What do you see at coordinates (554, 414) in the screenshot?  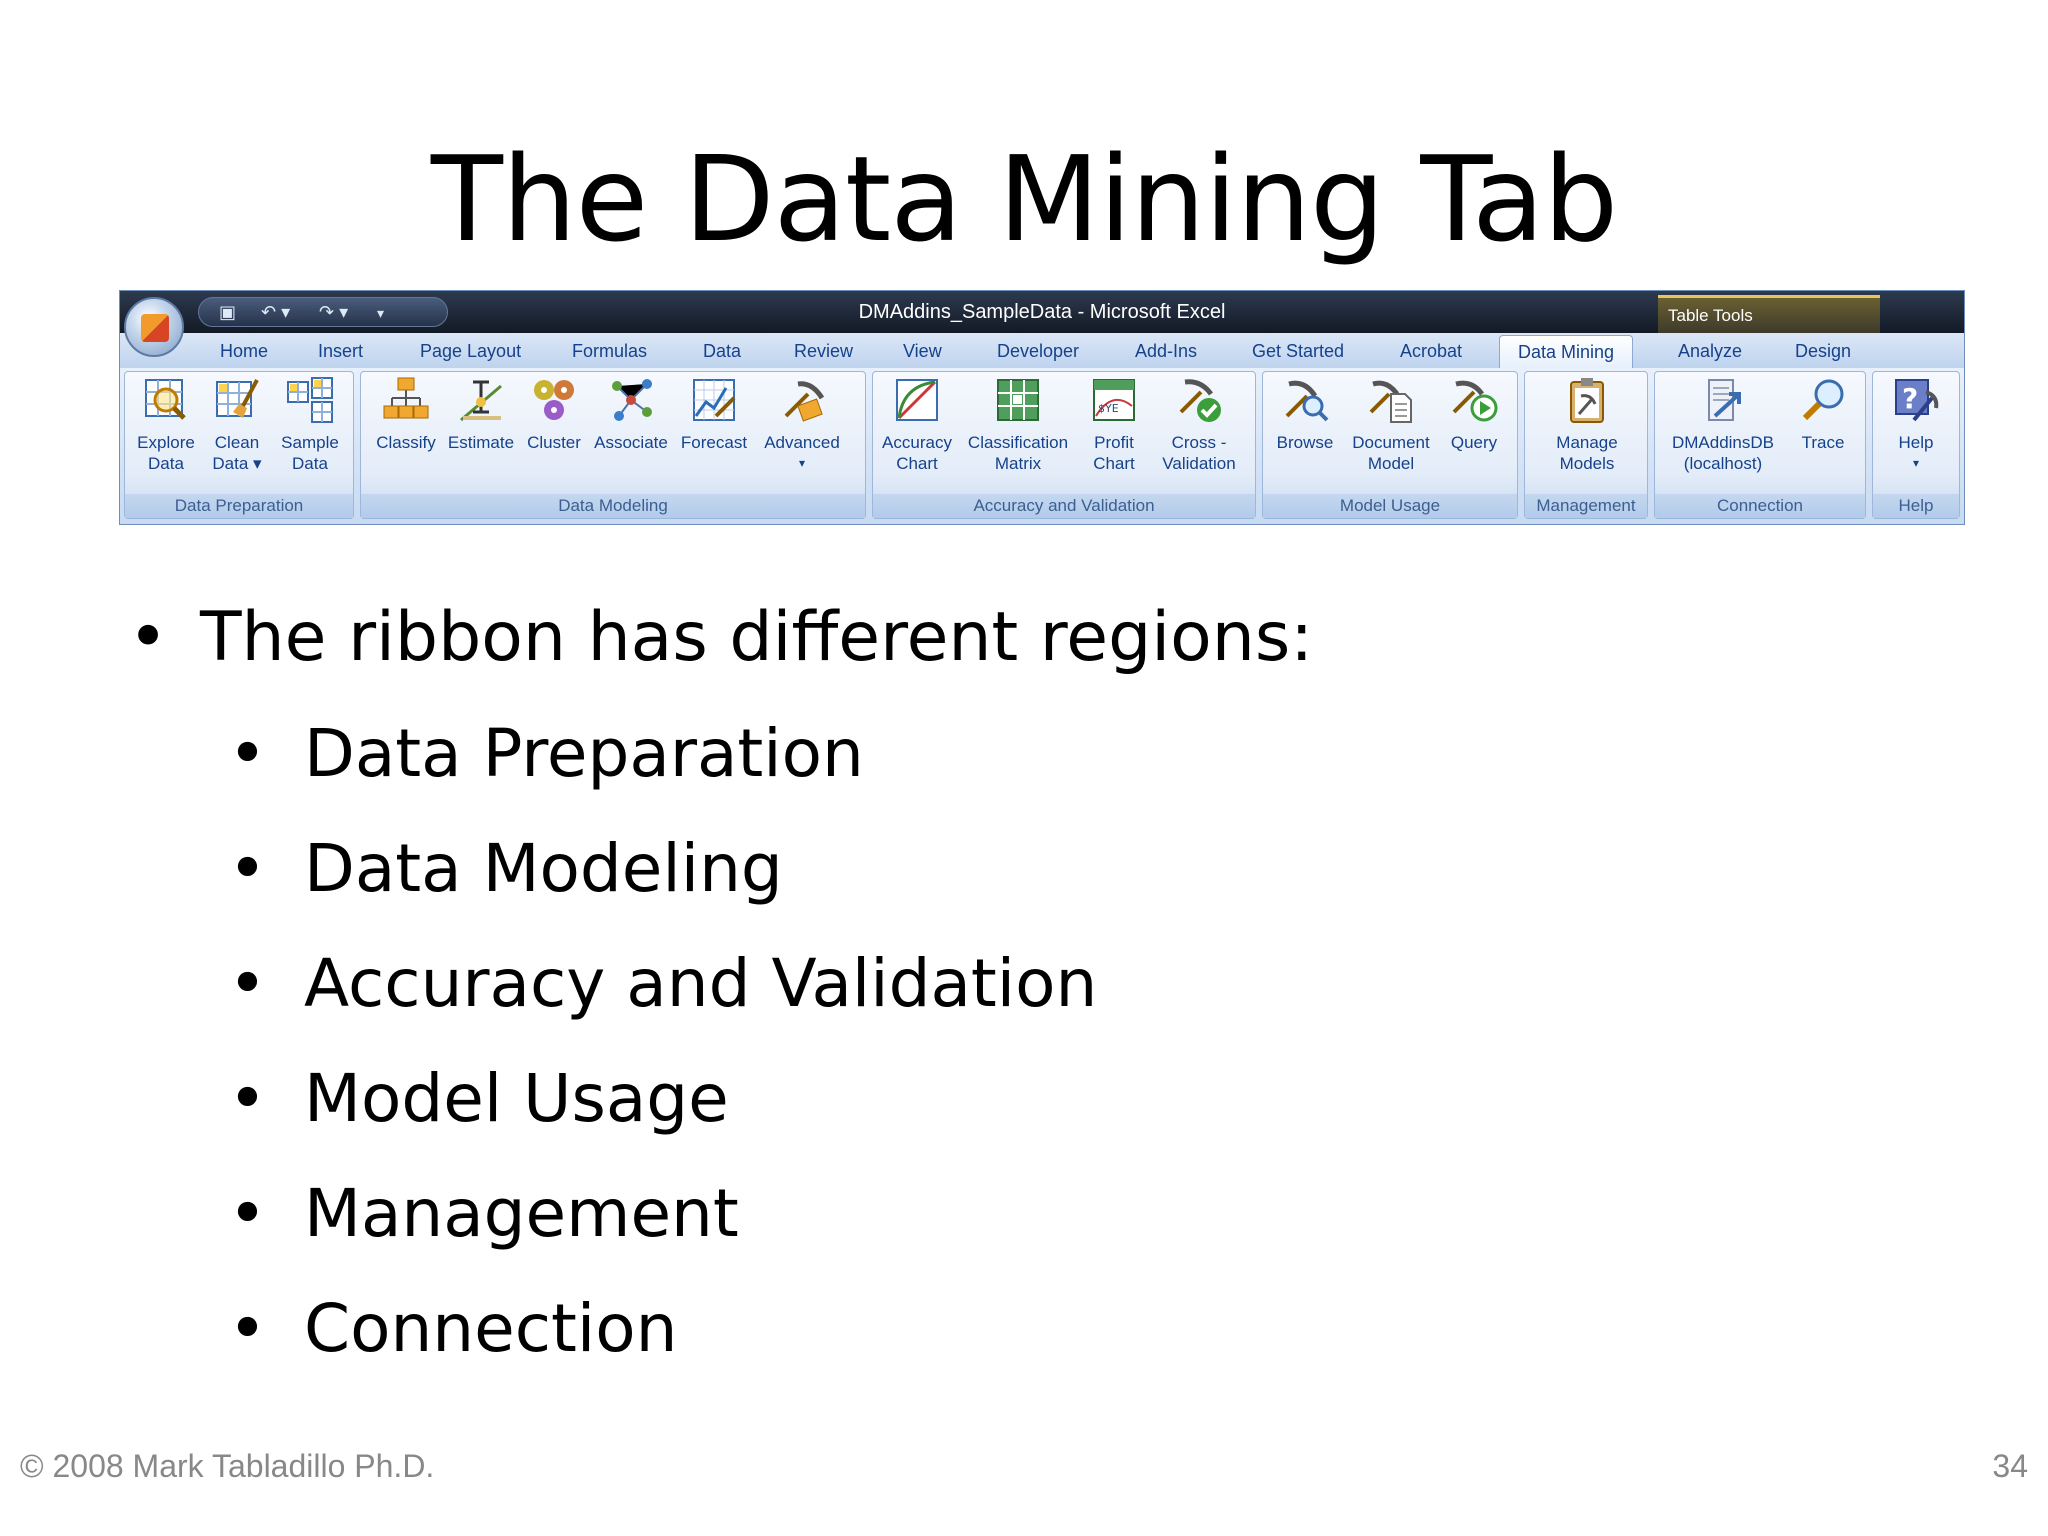 I see `cluster-button: Cluster` at bounding box center [554, 414].